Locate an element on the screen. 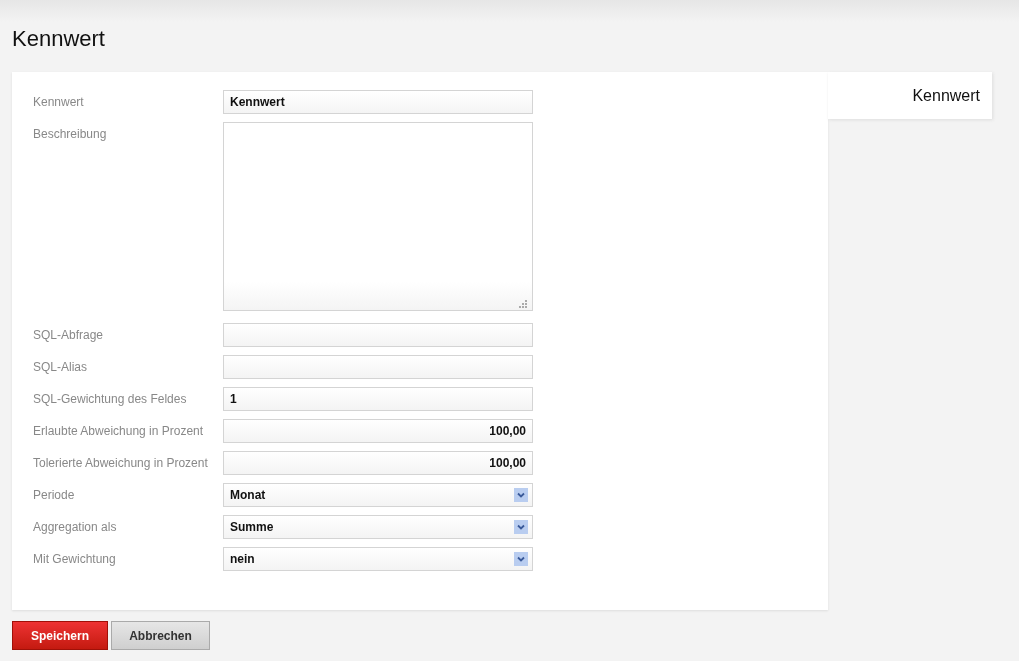 The height and width of the screenshot is (661, 1019). cancel-button: Abbrechen is located at coordinates (160, 635).